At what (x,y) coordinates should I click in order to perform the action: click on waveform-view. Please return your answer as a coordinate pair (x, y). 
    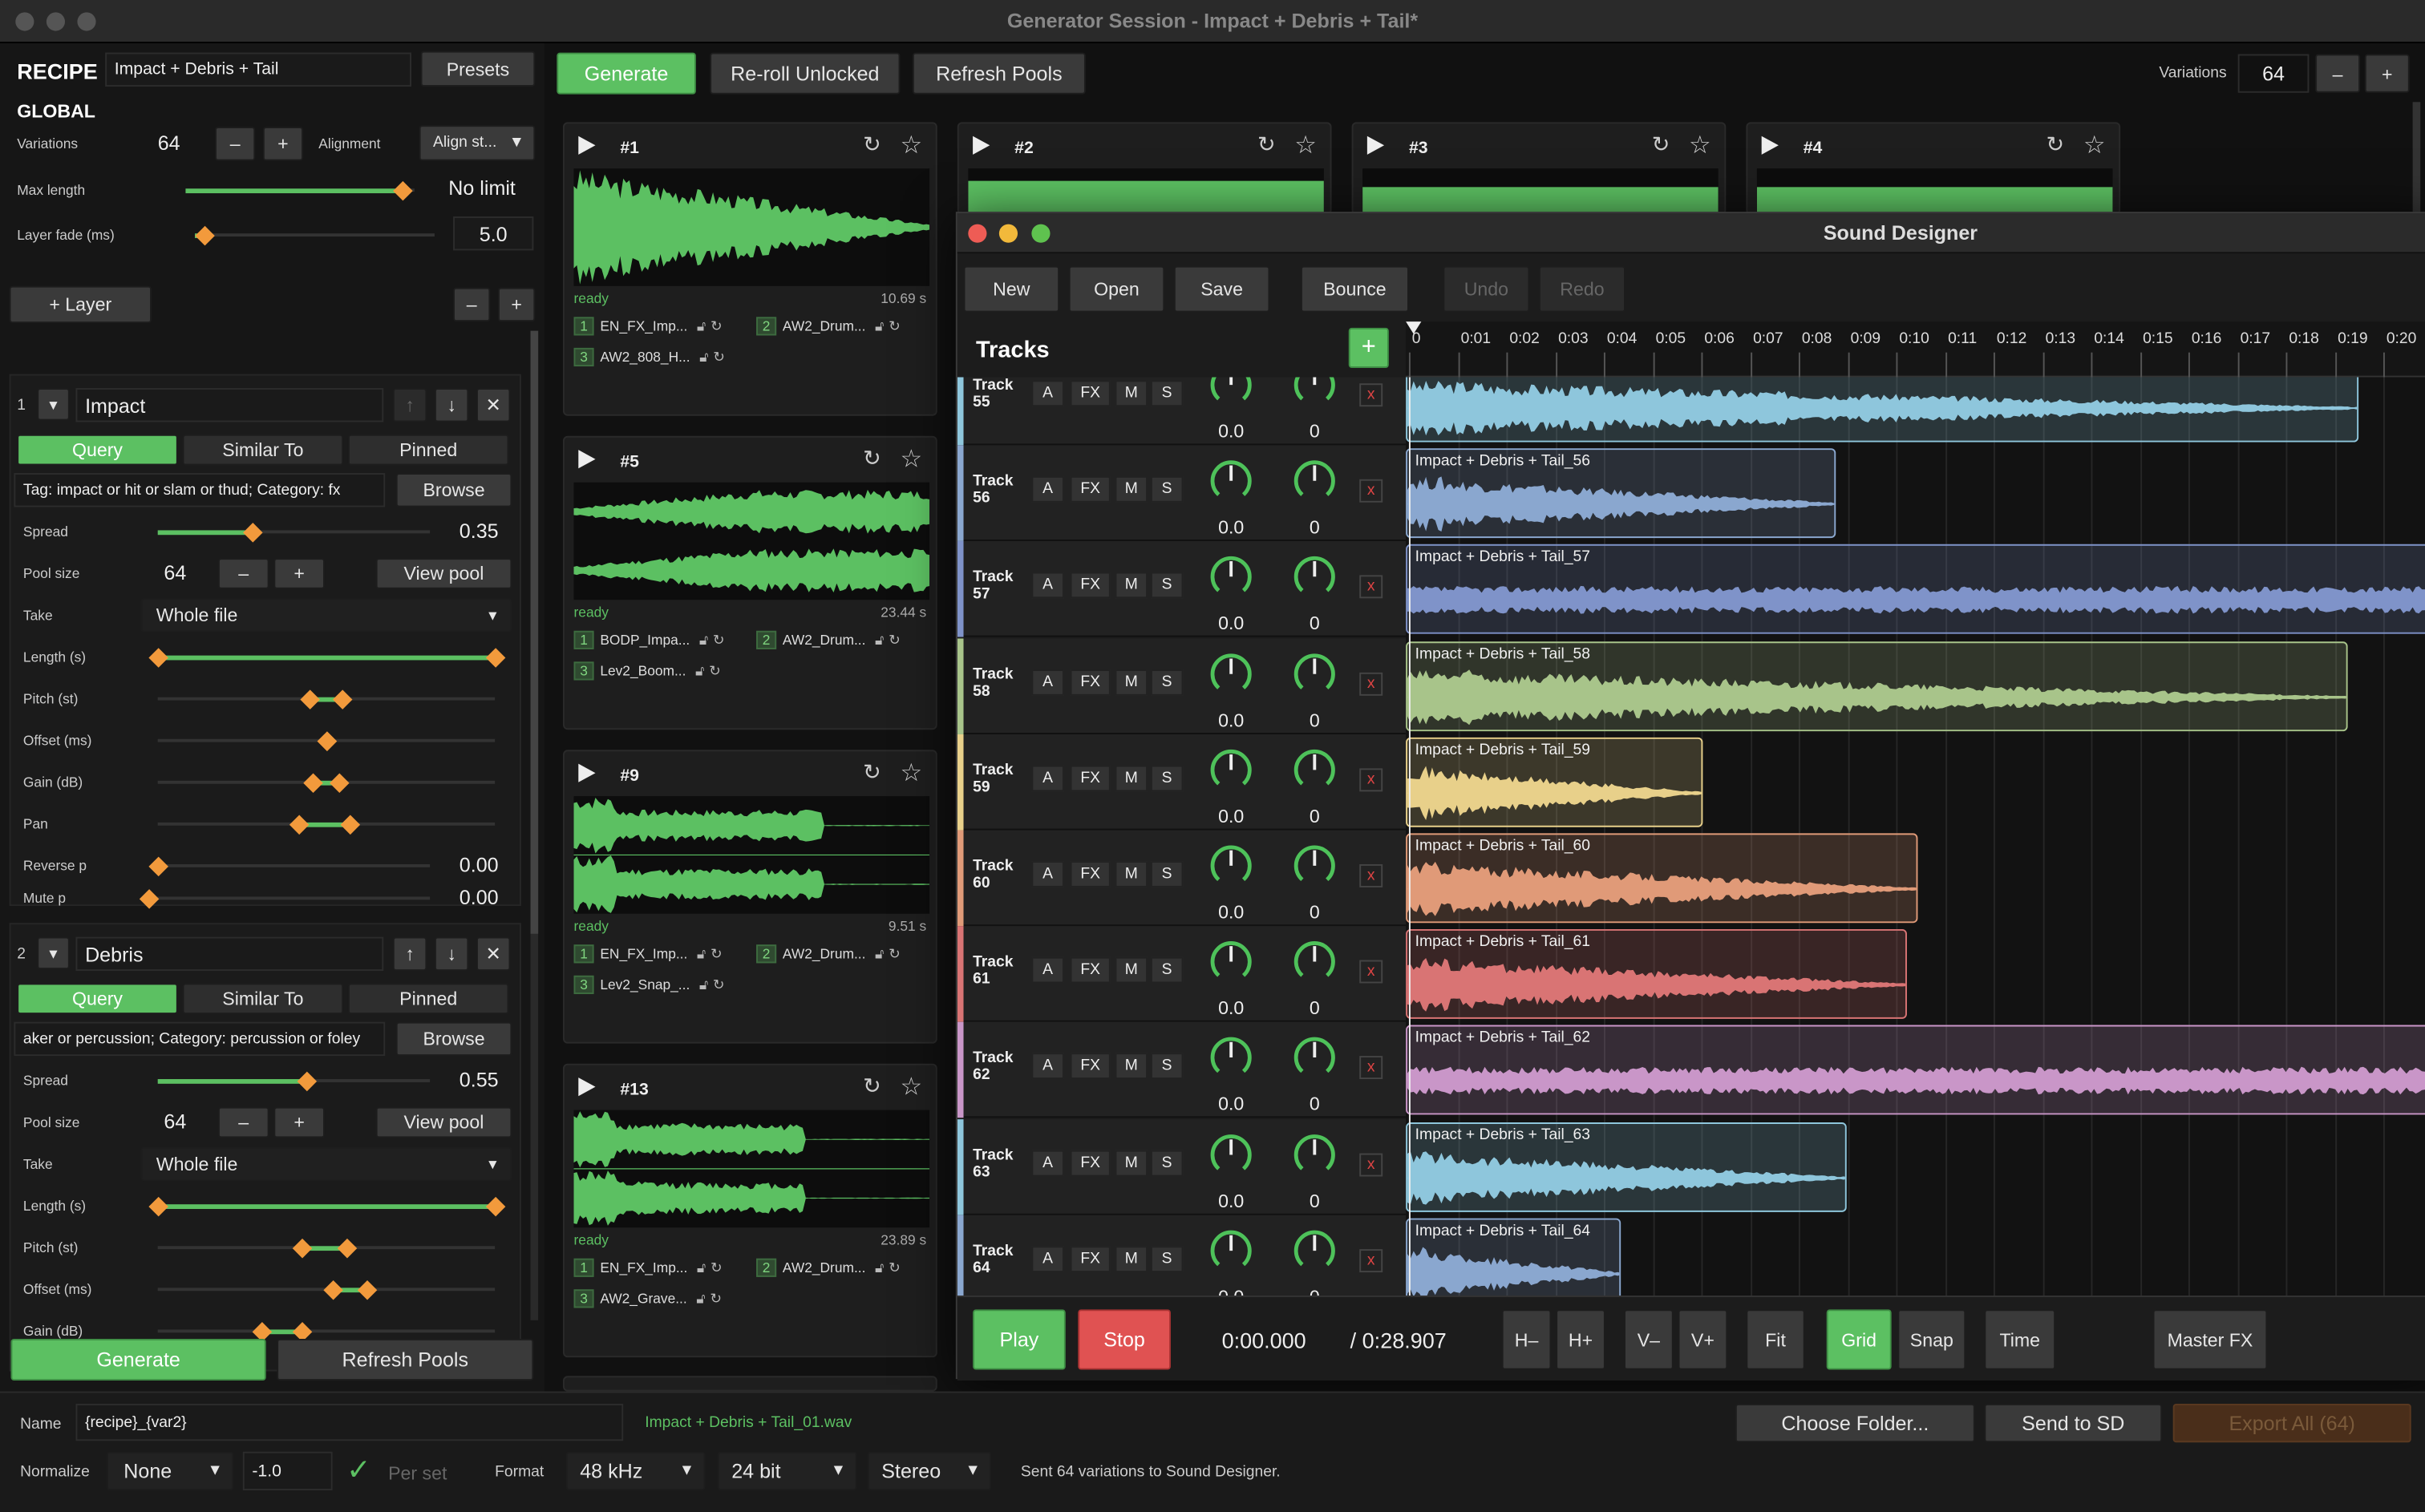
    Looking at the image, I should click on (1934, 191).